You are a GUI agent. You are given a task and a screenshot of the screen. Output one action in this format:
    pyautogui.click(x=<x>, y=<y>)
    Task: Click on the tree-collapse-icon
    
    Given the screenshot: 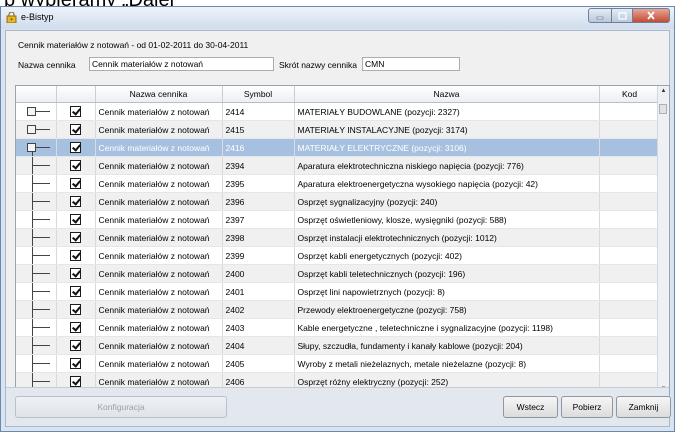 What is the action you would take?
    pyautogui.click(x=31, y=147)
    